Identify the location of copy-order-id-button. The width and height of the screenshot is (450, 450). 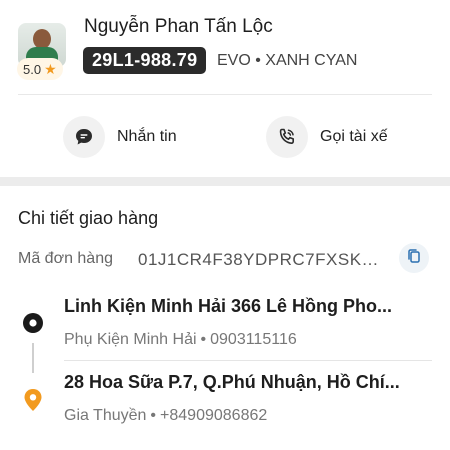
(414, 258).